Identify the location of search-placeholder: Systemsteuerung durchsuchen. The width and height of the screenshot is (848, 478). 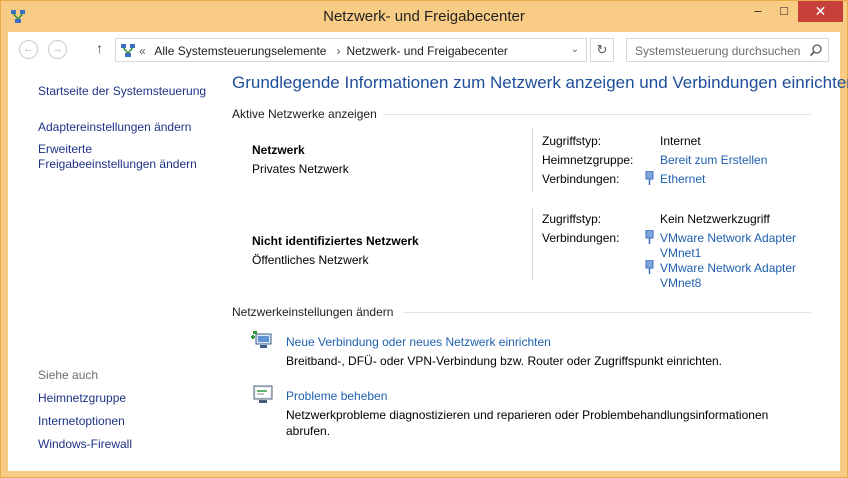
(718, 51).